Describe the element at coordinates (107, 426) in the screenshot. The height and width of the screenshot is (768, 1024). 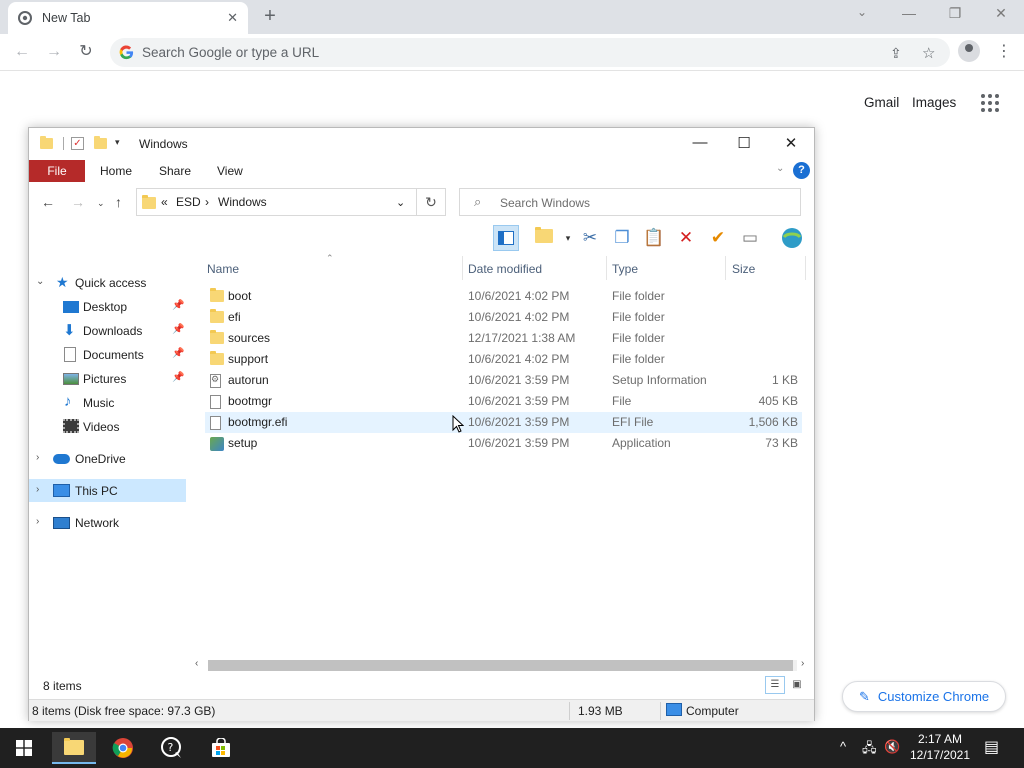
I see `nav-videos: Videos` at that location.